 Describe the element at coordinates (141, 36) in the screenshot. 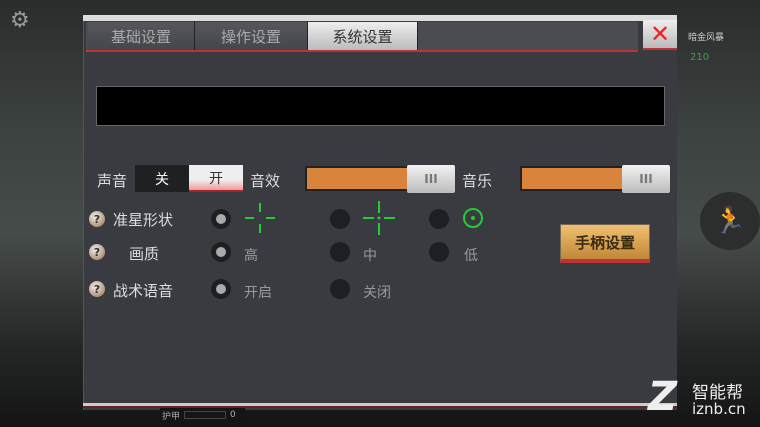

I see `tab-basic-settings: 基础设置` at that location.